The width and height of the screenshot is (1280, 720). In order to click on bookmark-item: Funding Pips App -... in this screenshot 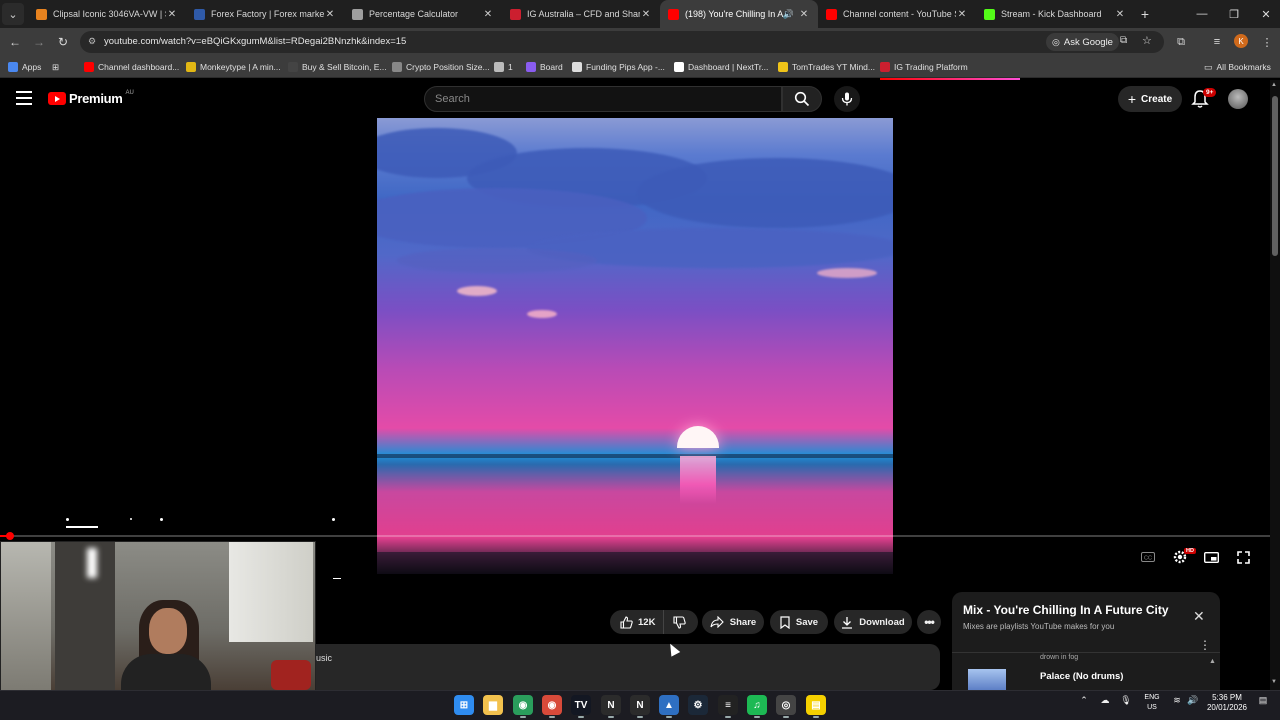, I will do `click(618, 67)`.